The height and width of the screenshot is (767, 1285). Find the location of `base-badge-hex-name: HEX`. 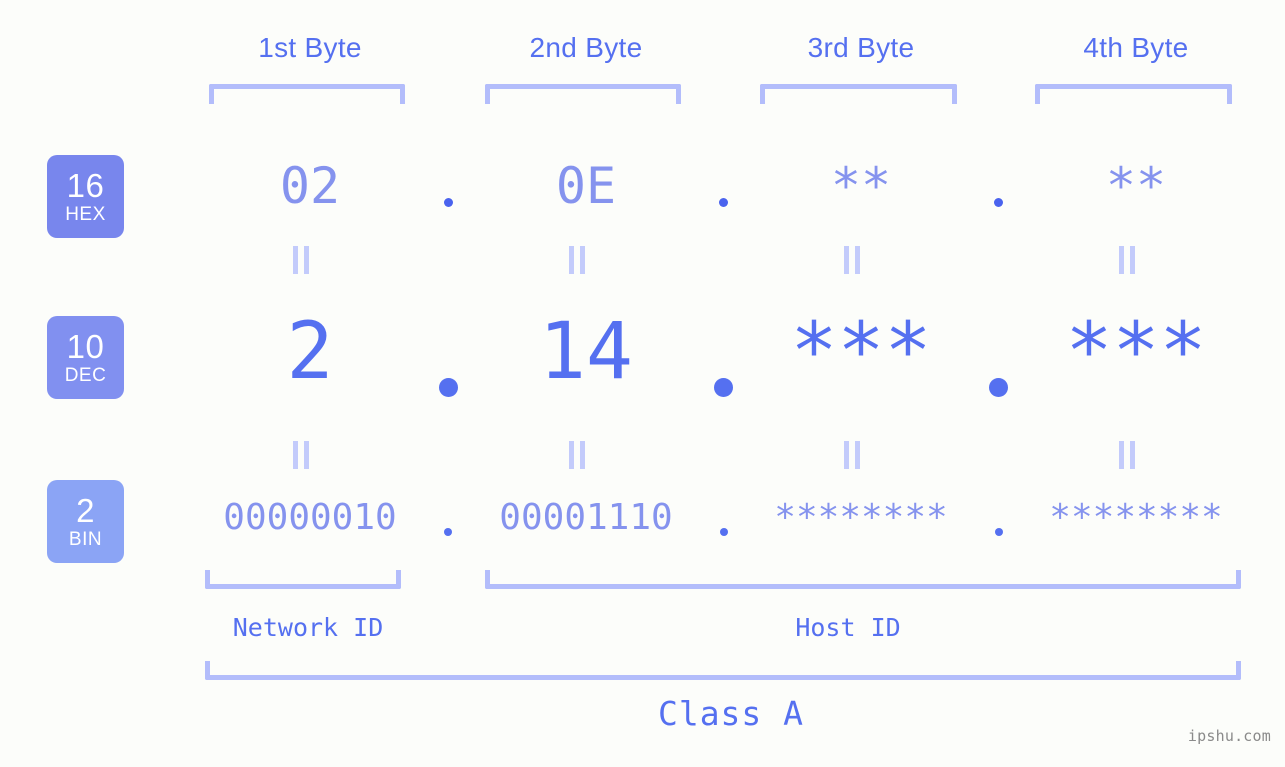

base-badge-hex-name: HEX is located at coordinates (85, 214).